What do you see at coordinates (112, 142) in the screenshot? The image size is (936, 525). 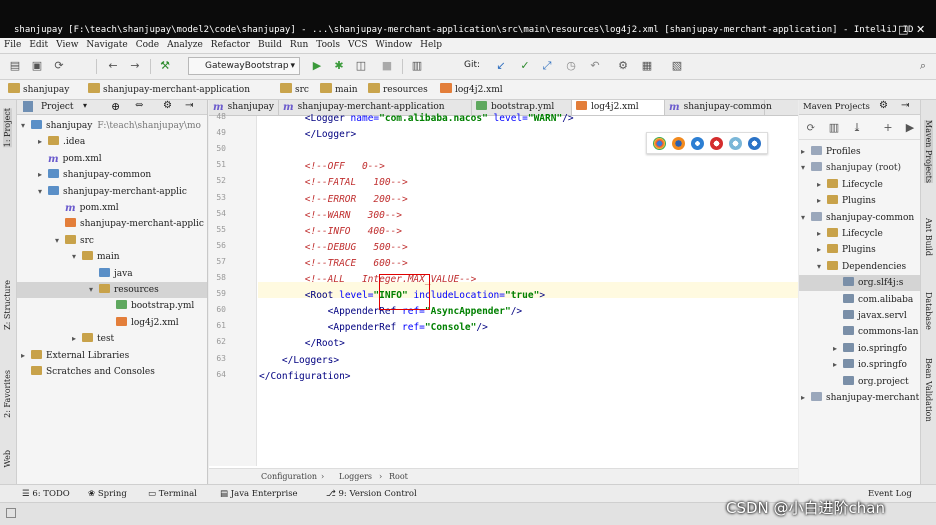 I see `project-tree-item: ▸ .idea` at bounding box center [112, 142].